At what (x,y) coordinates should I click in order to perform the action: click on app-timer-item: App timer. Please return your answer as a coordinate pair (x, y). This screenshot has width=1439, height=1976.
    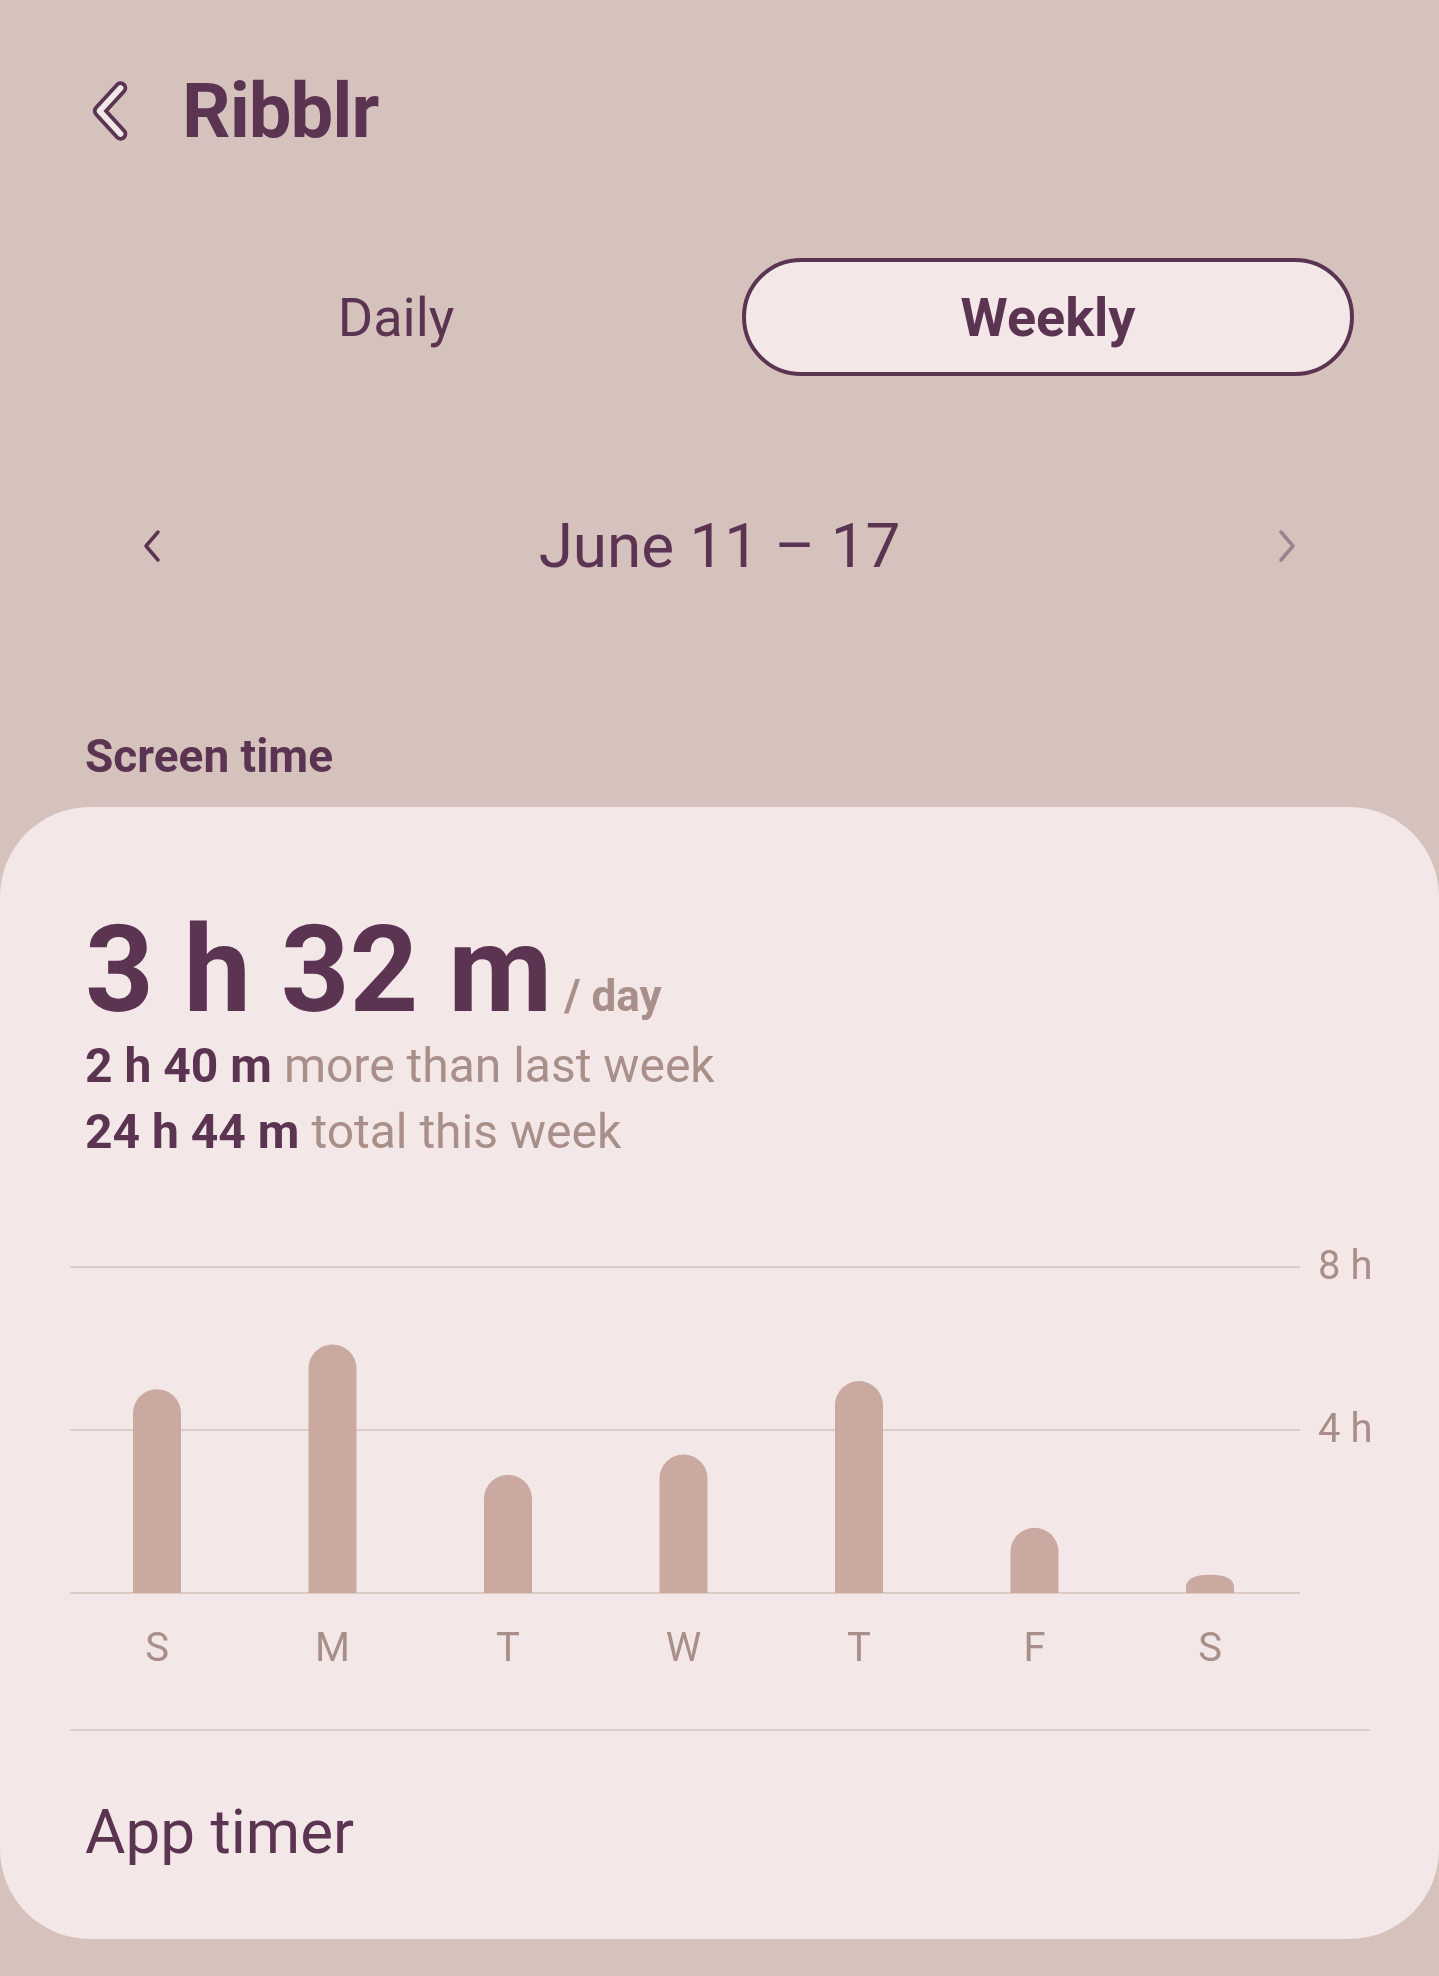
    Looking at the image, I should click on (212, 1799).